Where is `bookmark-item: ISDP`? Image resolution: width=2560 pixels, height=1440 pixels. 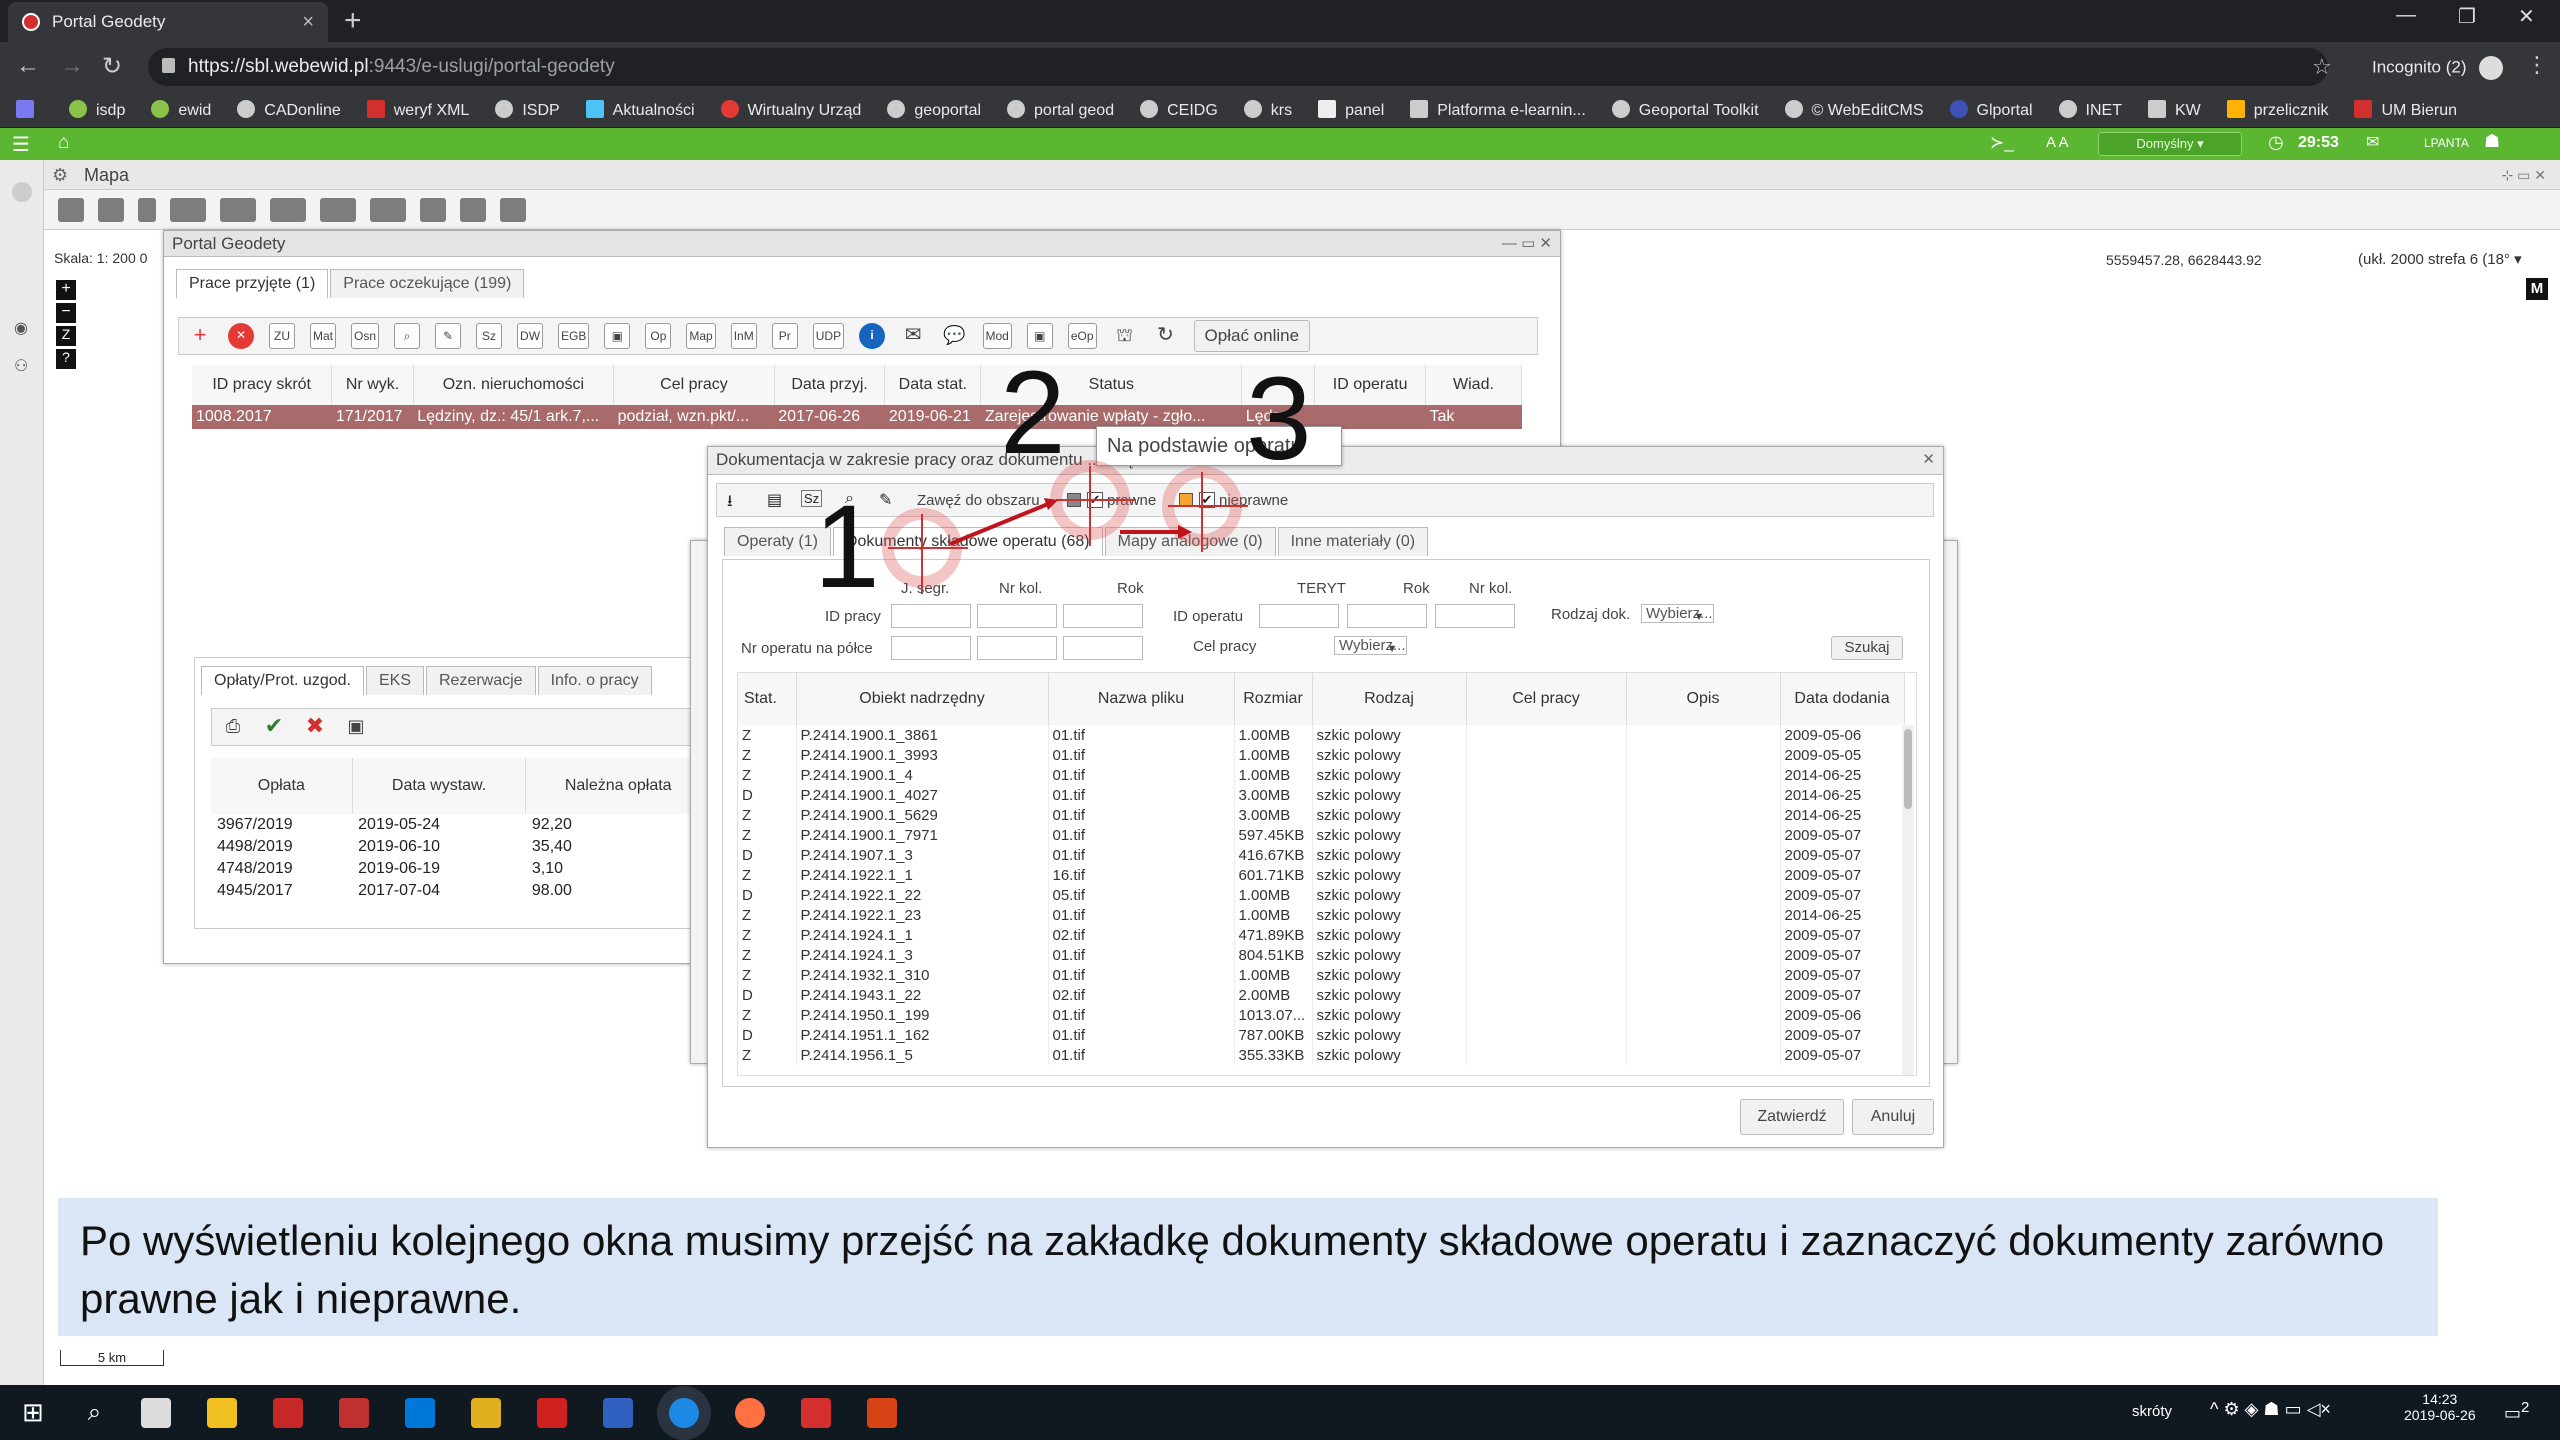 bookmark-item: ISDP is located at coordinates (527, 109).